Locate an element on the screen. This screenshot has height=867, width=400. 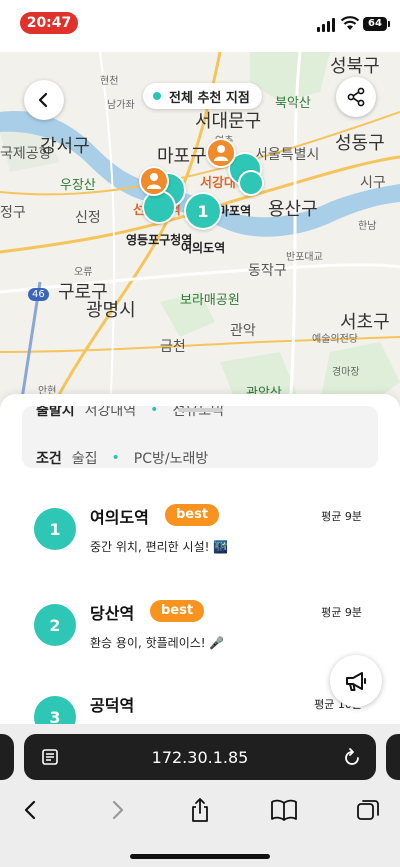
map-label: 여의도역 is located at coordinates (203, 248).